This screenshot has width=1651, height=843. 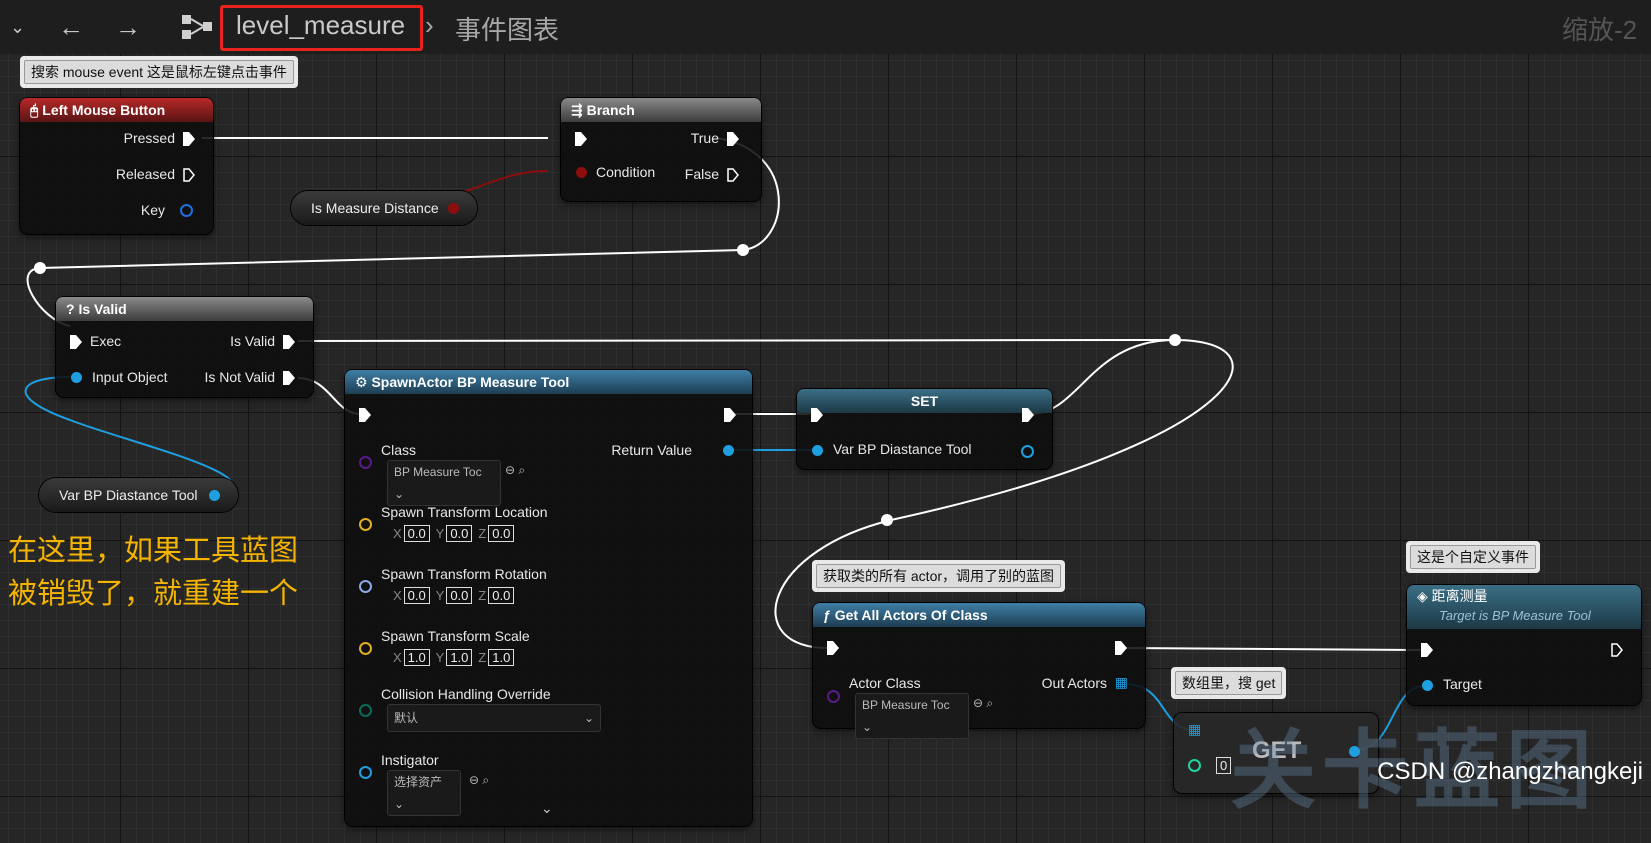 I want to click on vector-fields-location: X 0.0 Y 0.0 Z 0.0, so click(x=454, y=533).